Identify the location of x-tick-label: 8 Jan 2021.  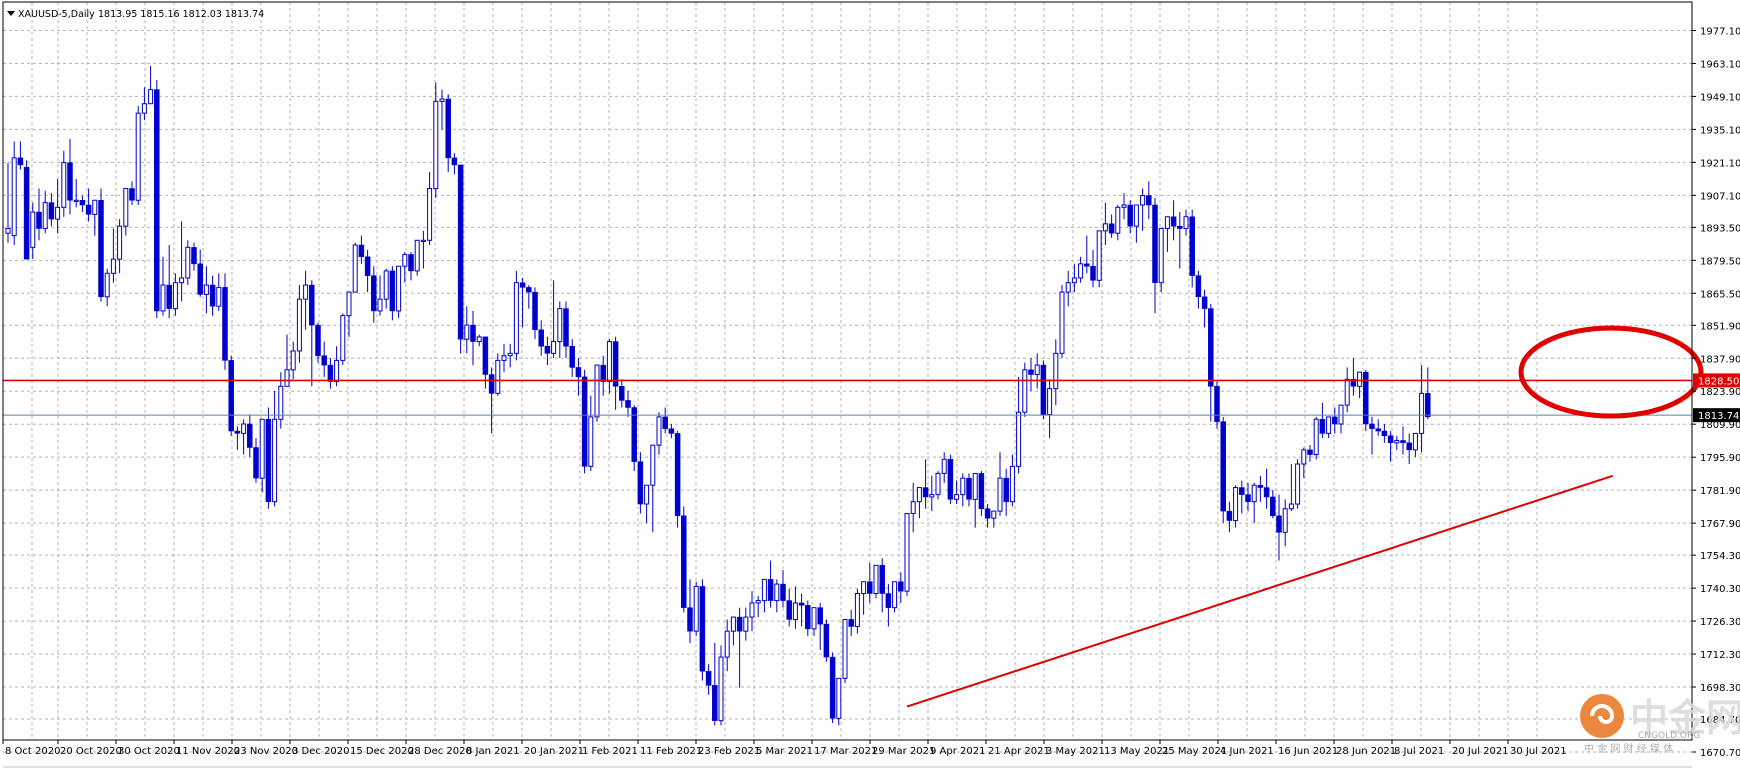
(493, 751).